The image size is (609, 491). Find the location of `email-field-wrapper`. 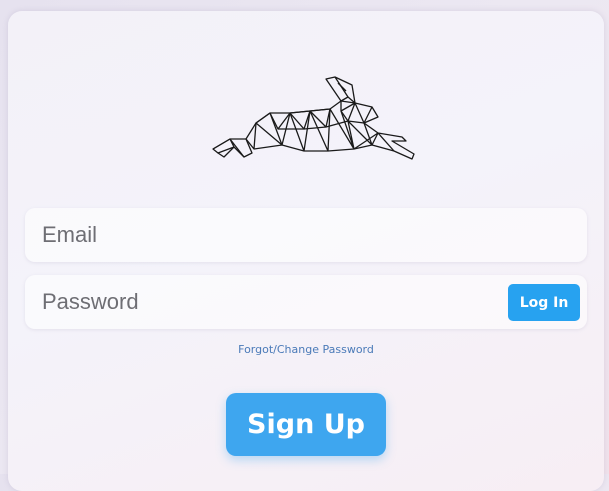

email-field-wrapper is located at coordinates (306, 235).